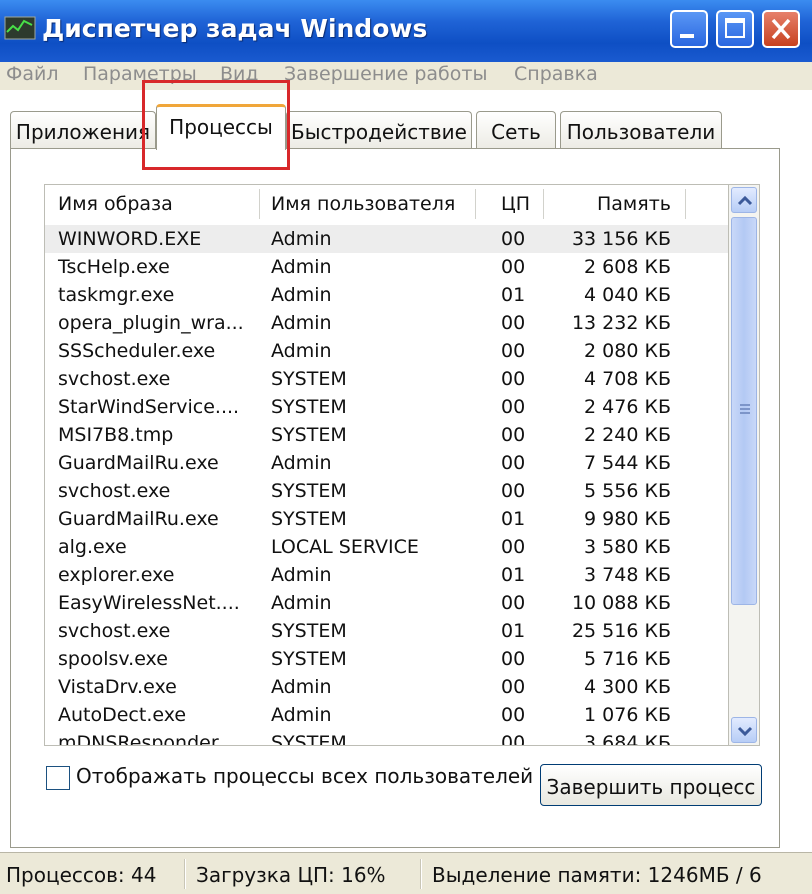  Describe the element at coordinates (32, 74) in the screenshot. I see `menu-file: Файл` at that location.